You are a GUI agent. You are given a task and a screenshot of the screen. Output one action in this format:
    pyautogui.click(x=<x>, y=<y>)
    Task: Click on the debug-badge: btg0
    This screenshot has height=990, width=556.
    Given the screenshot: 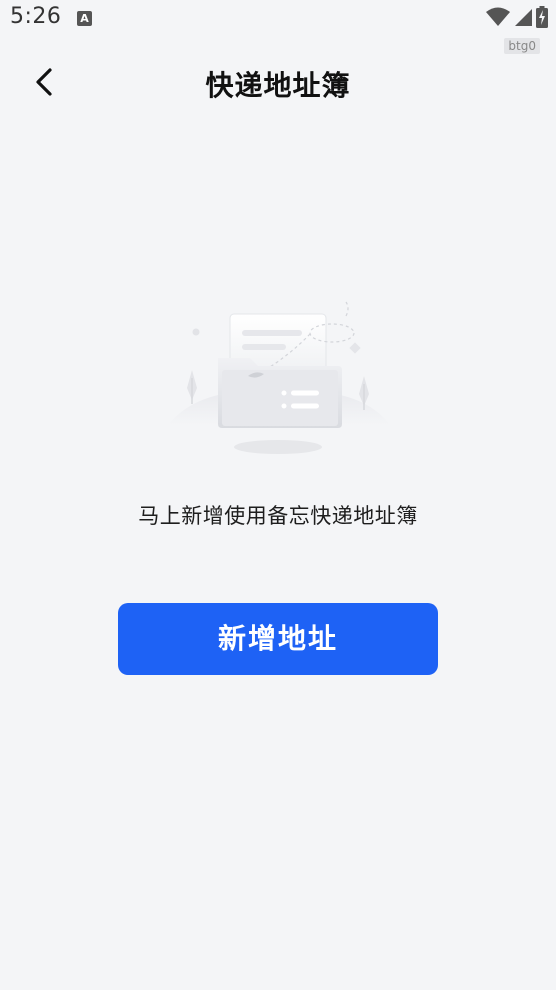 What is the action you would take?
    pyautogui.click(x=522, y=46)
    